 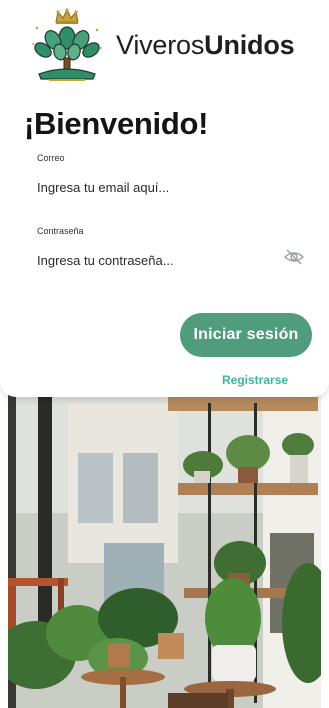 I want to click on register-link: Registrarse, so click(x=255, y=380).